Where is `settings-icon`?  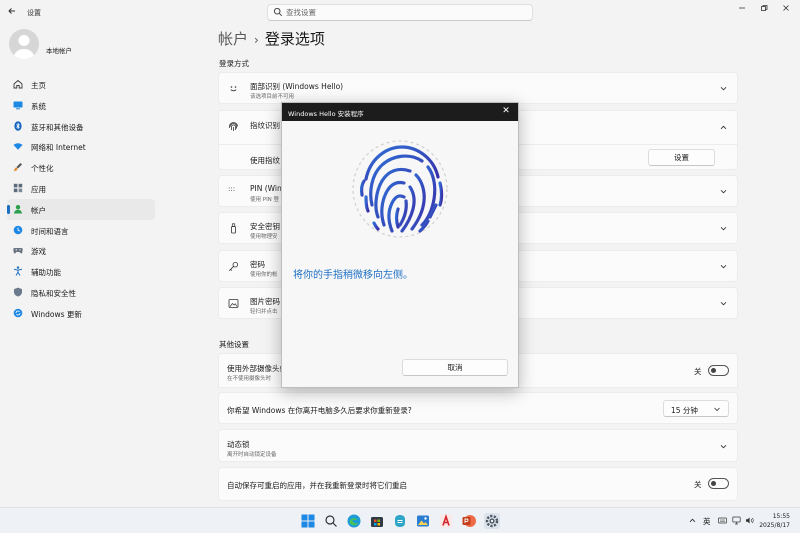 settings-icon is located at coordinates (492, 521).